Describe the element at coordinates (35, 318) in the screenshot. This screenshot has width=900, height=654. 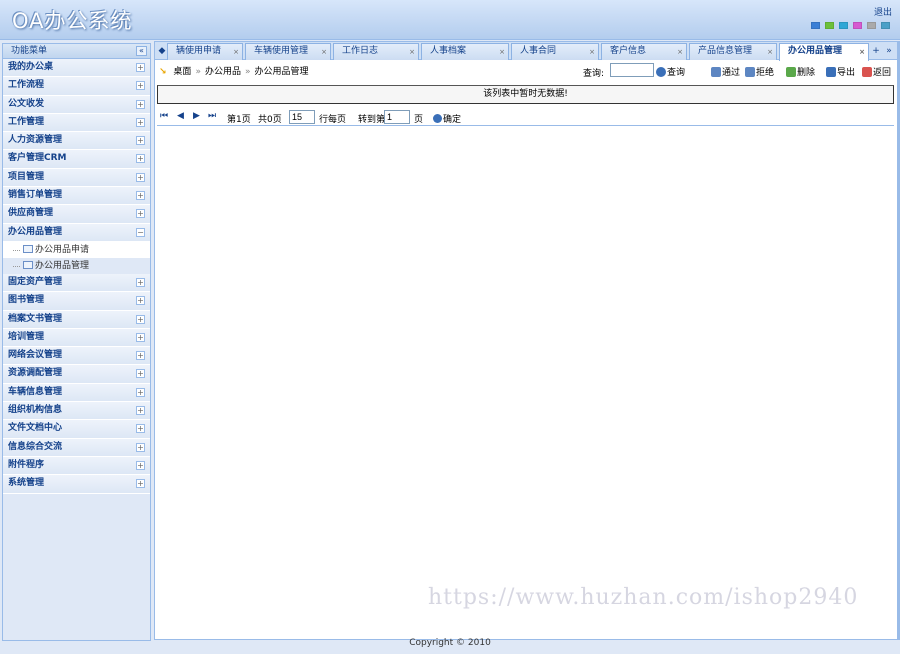
I see `sidebar-item-label: 档案文书管理` at that location.